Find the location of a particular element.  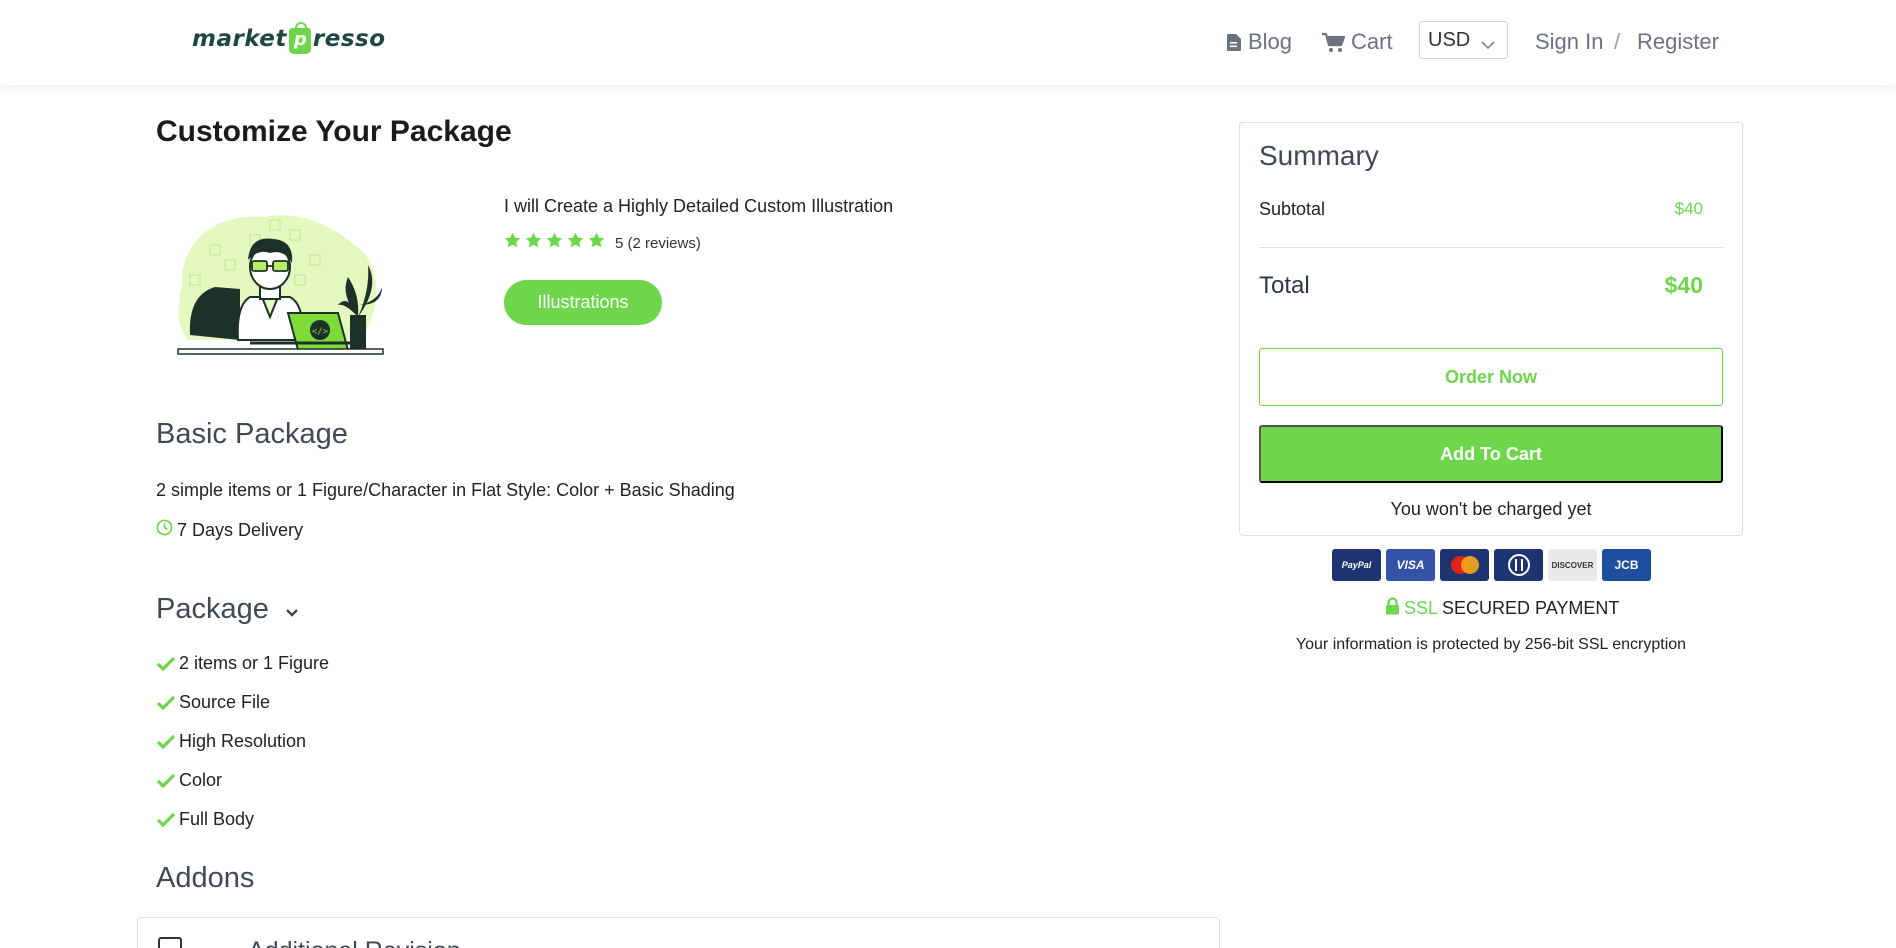

feature-item: Source File is located at coordinates (242, 702).